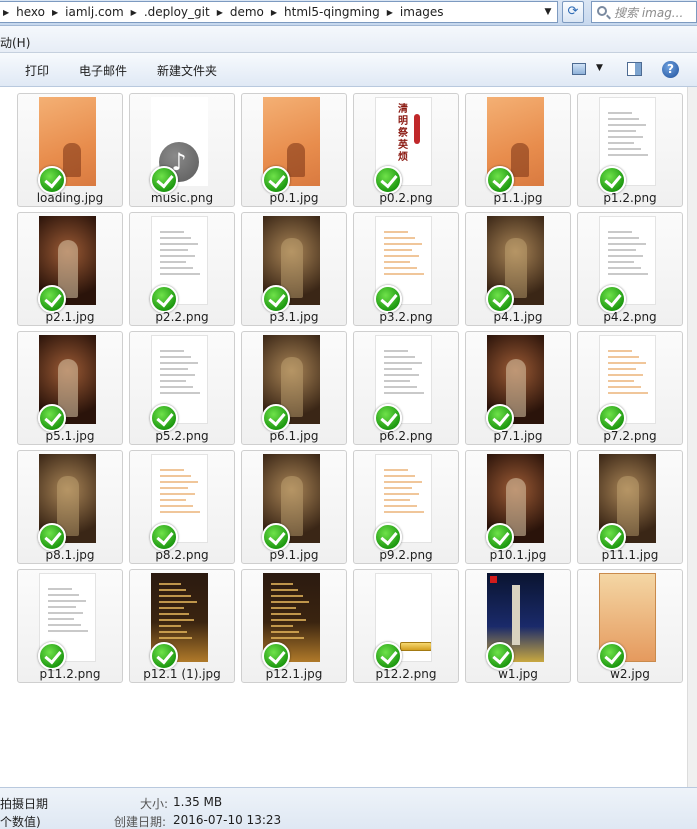  What do you see at coordinates (630, 388) in the screenshot?
I see `file-item: p7.2.png` at bounding box center [630, 388].